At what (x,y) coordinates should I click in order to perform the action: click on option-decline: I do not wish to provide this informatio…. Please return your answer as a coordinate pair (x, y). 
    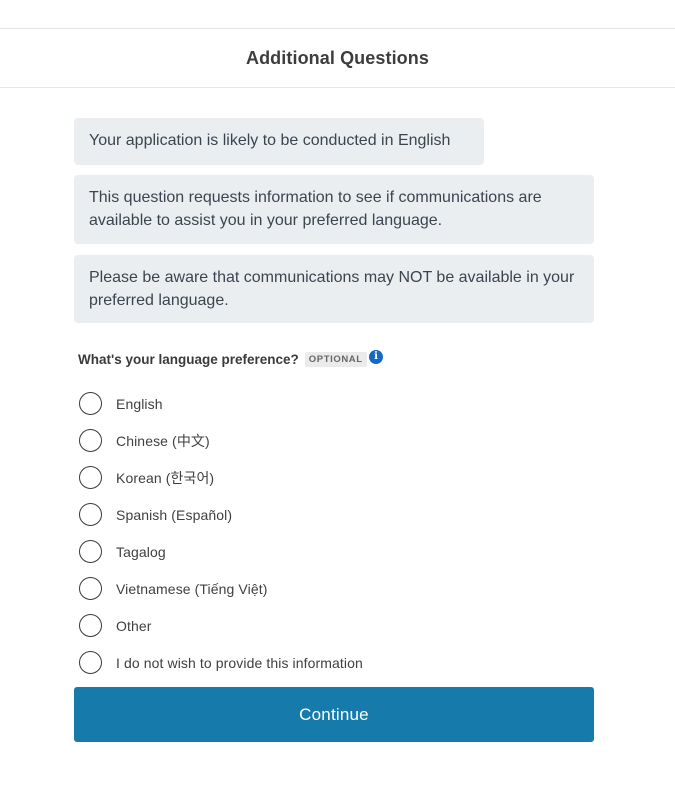
    Looking at the image, I should click on (339, 662).